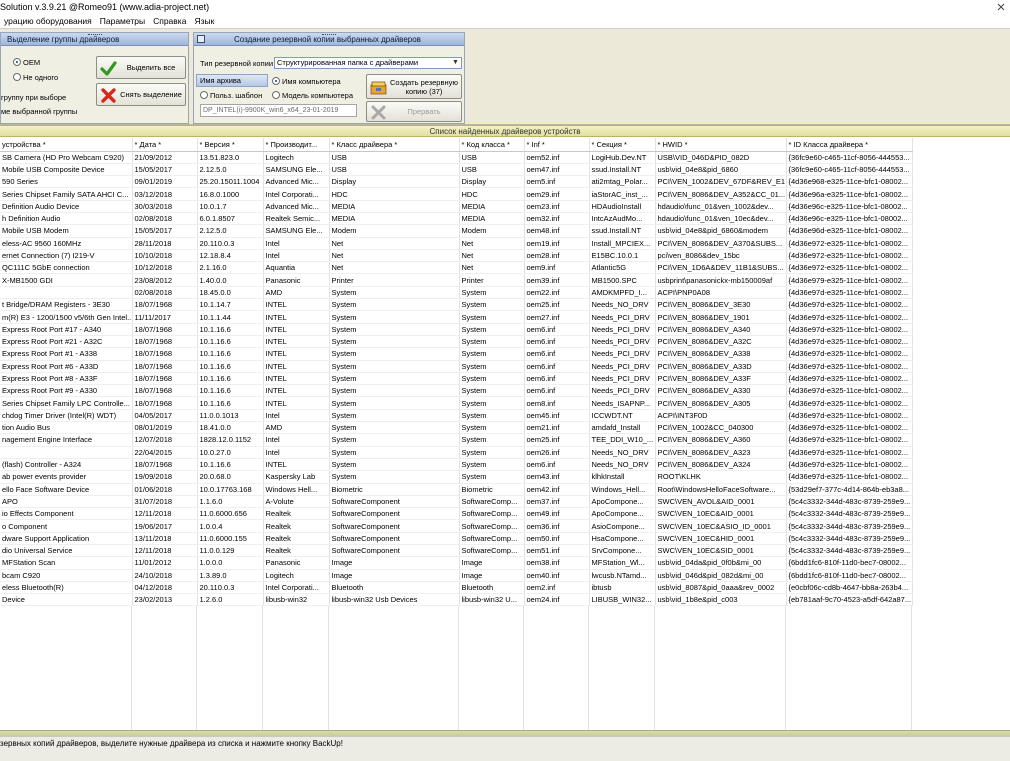 The width and height of the screenshot is (1010, 761). What do you see at coordinates (165, 354) in the screenshot?
I see `table-cell: 18/07/1968` at bounding box center [165, 354].